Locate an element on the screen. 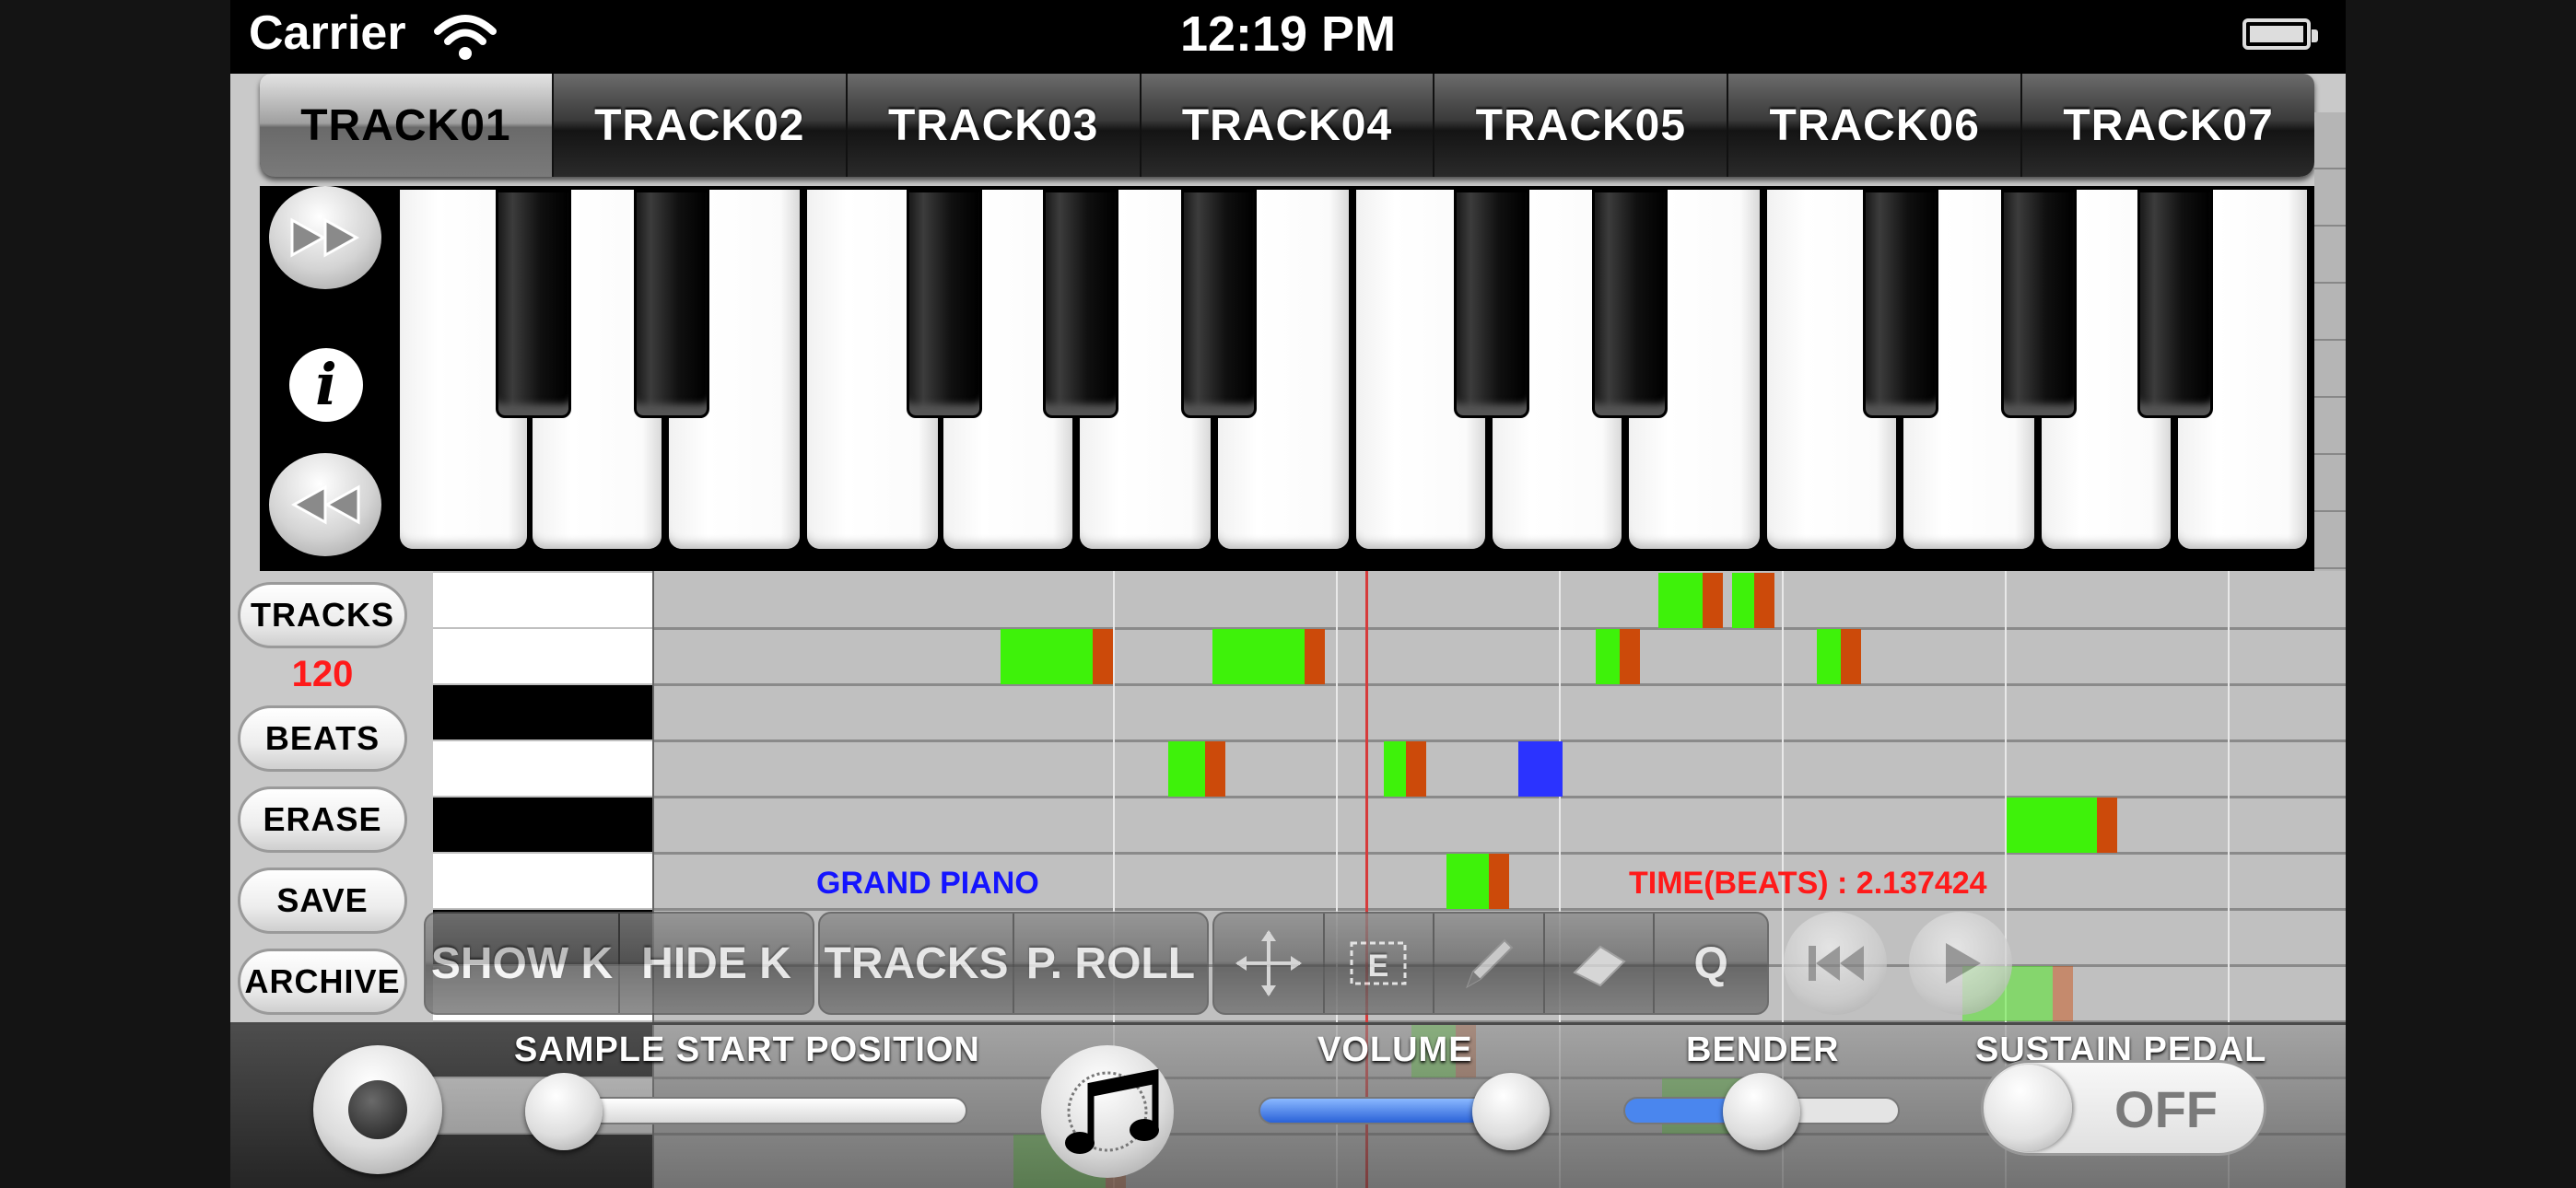 This screenshot has width=2576, height=1188. music-library-button is located at coordinates (1107, 1111).